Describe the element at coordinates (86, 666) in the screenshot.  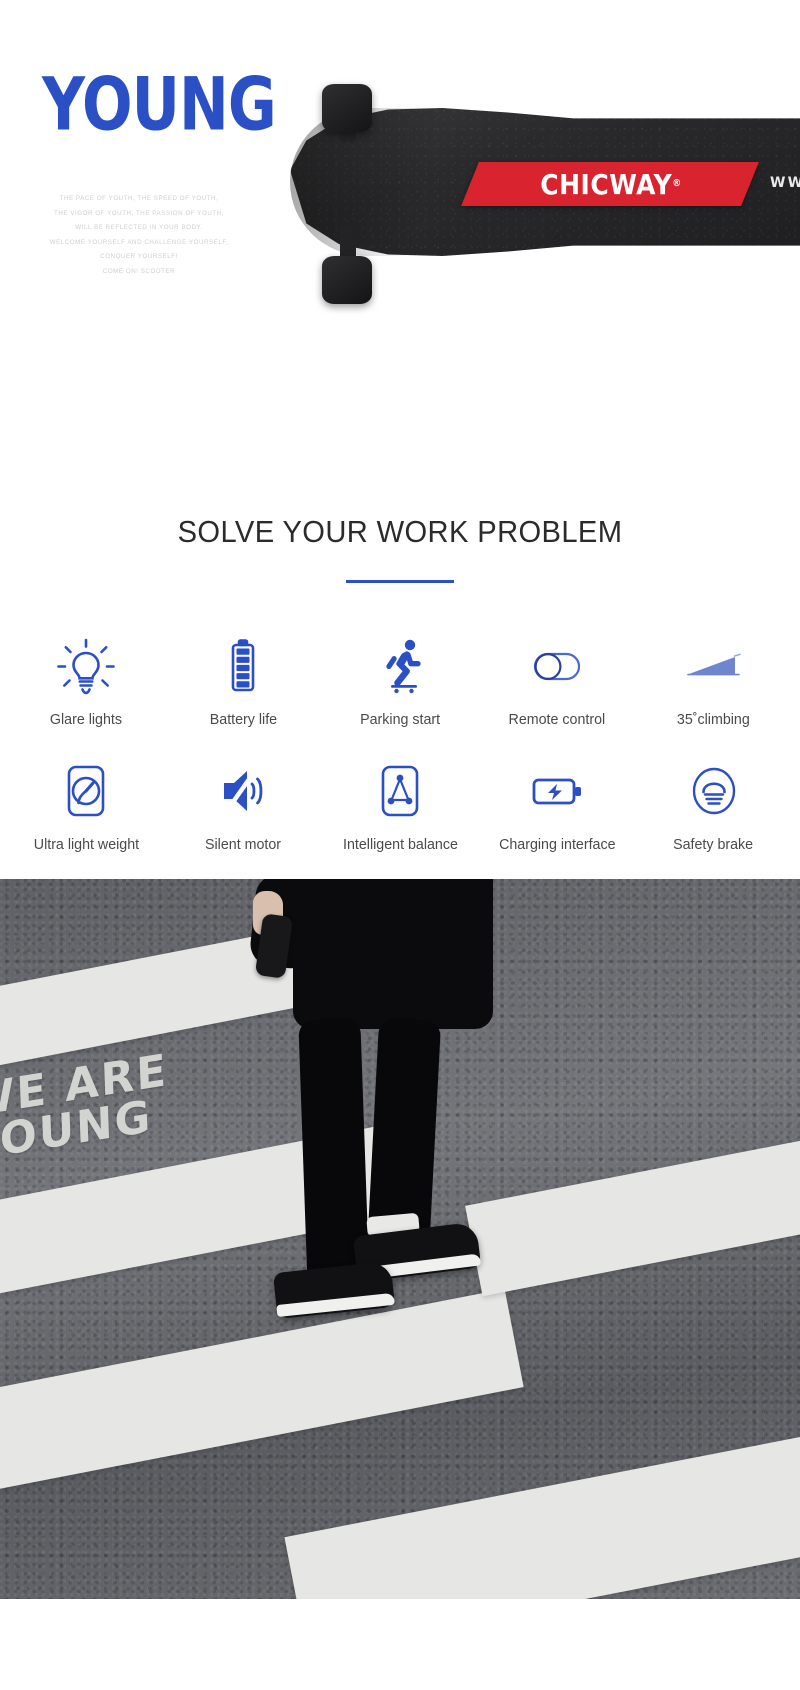
I see `lightbulb-icon` at that location.